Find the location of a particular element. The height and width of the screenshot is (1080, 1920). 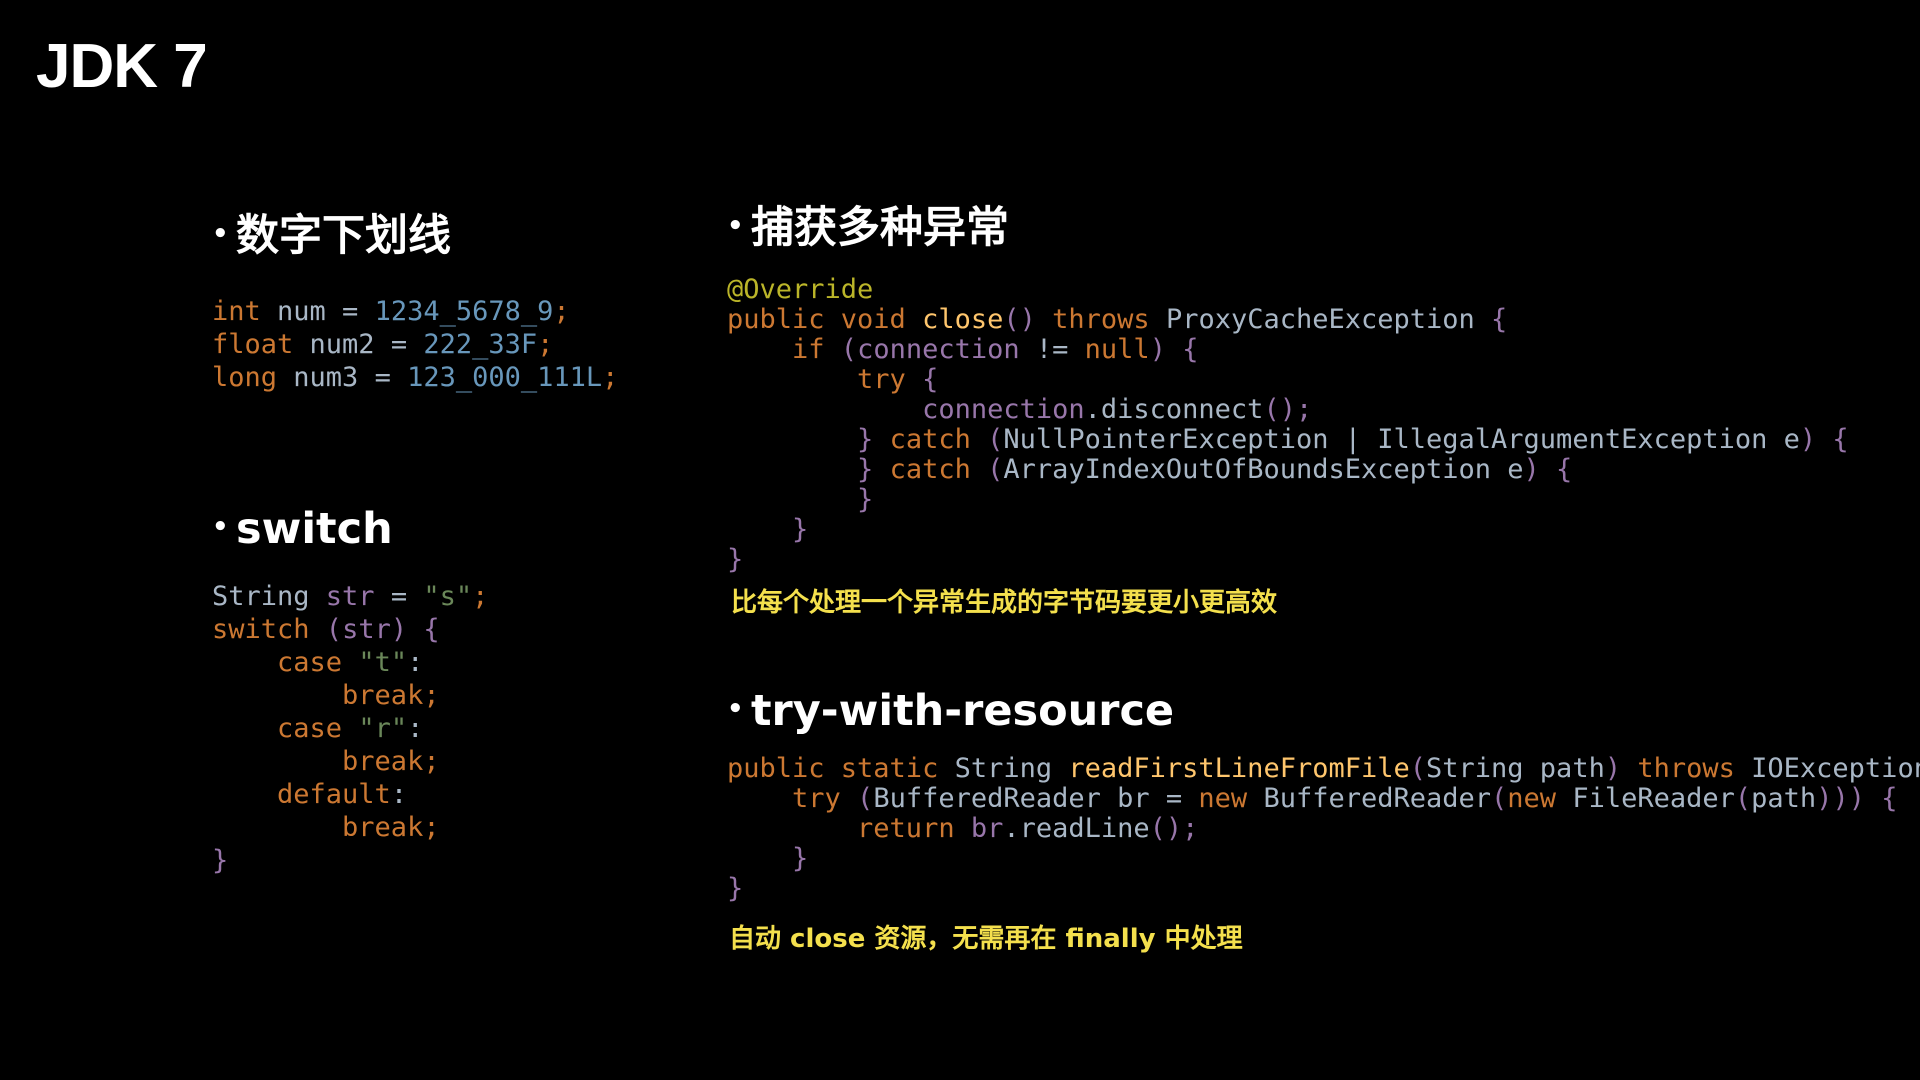

code-token: str is located at coordinates (366, 630).